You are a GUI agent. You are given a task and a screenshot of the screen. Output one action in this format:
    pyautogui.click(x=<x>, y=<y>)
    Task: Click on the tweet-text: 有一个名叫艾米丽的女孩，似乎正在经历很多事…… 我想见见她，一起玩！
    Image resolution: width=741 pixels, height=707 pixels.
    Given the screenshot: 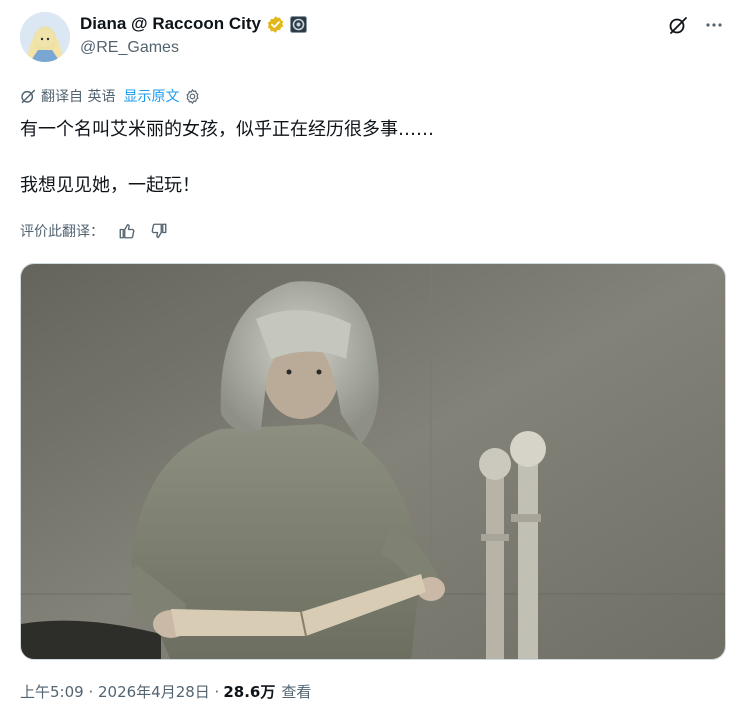 What is the action you would take?
    pyautogui.click(x=370, y=158)
    